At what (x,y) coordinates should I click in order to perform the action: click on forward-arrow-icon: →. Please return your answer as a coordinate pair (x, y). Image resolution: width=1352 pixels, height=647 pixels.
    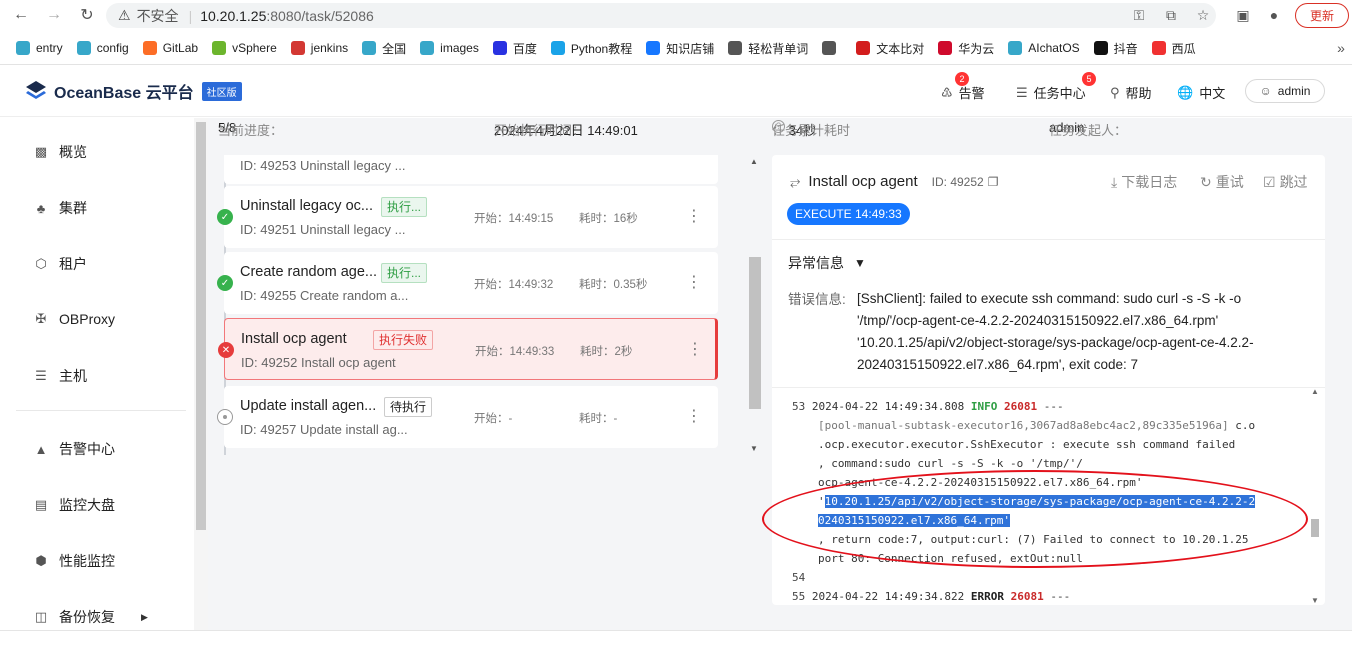
    Looking at the image, I should click on (54, 15).